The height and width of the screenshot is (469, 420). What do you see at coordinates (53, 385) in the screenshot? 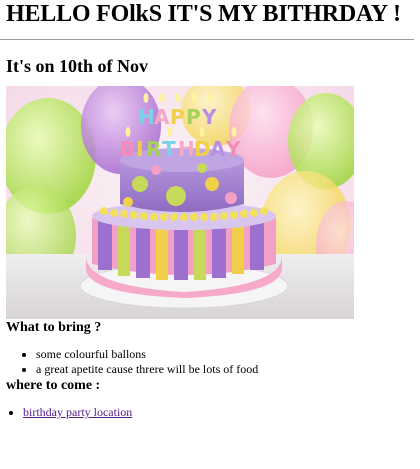
I see `where-to-come-heading: where to come :` at bounding box center [53, 385].